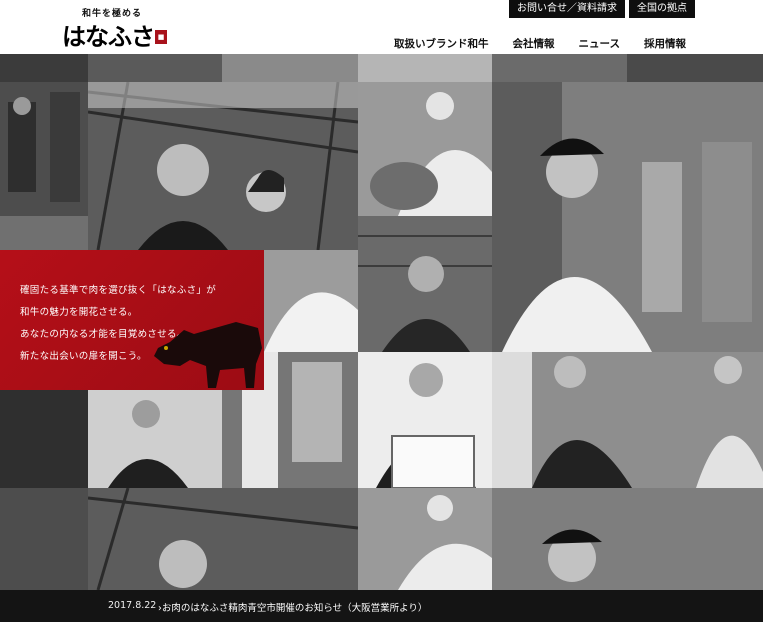 This screenshot has height=625, width=763. I want to click on news-title: お肉のはなふさ精肉青空市開催のお知らせ（大阪営業所より）, so click(294, 608).